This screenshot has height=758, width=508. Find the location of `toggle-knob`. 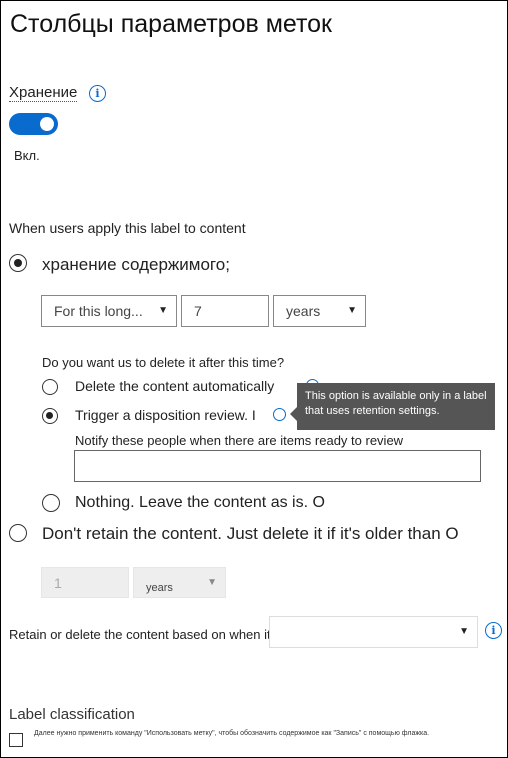

toggle-knob is located at coordinates (47, 124).